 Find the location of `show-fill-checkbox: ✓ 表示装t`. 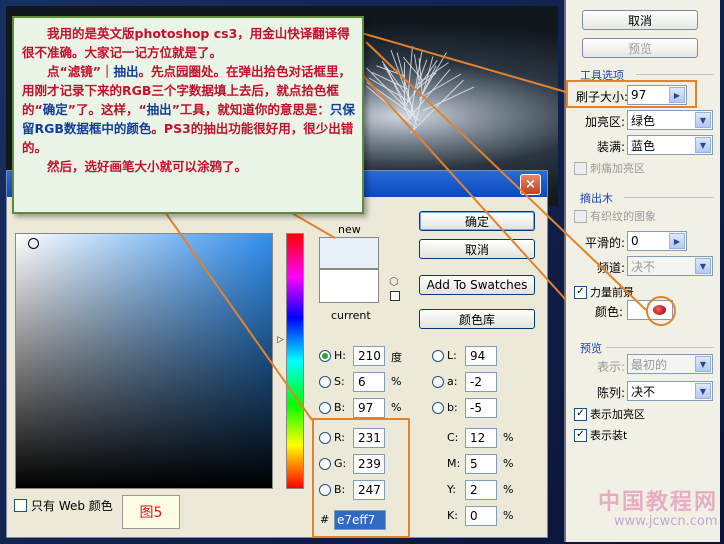

show-fill-checkbox: ✓ 表示装t is located at coordinates (600, 435).